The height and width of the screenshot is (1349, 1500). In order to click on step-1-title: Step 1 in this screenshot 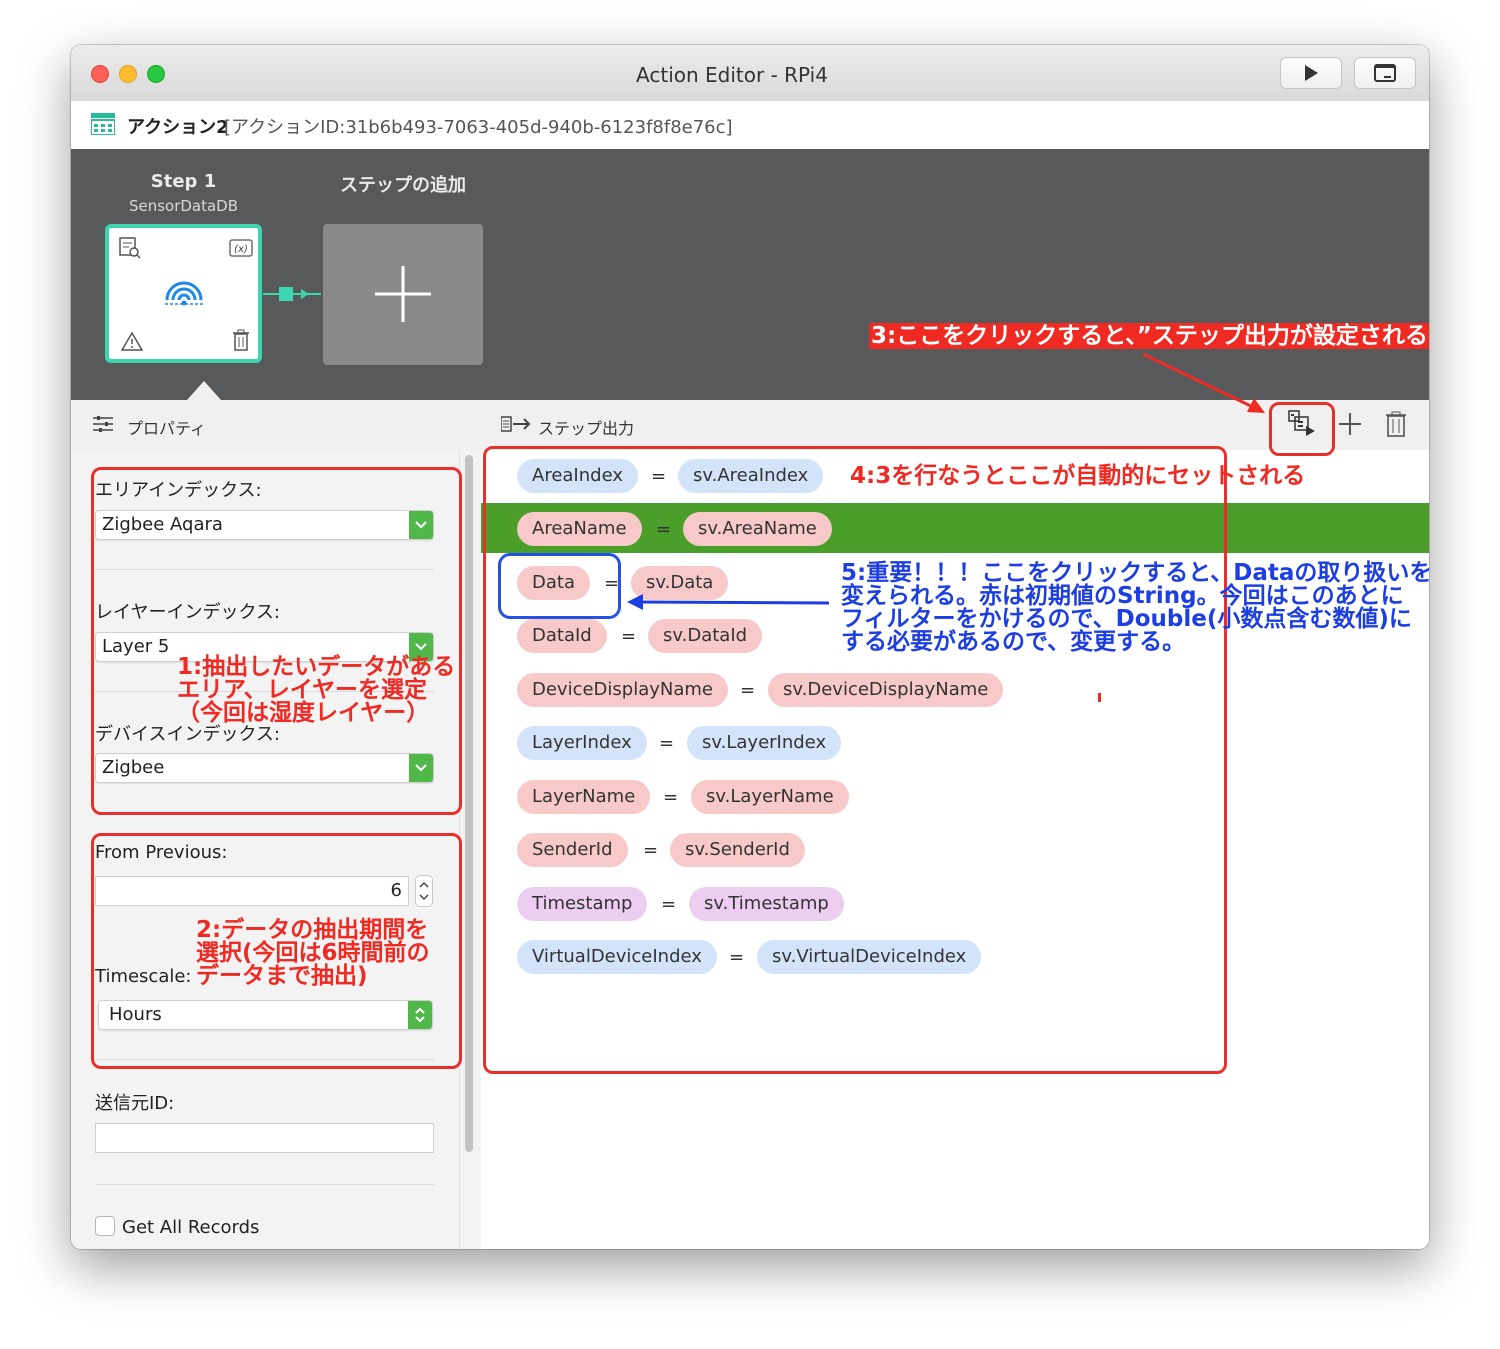, I will do `click(183, 181)`.